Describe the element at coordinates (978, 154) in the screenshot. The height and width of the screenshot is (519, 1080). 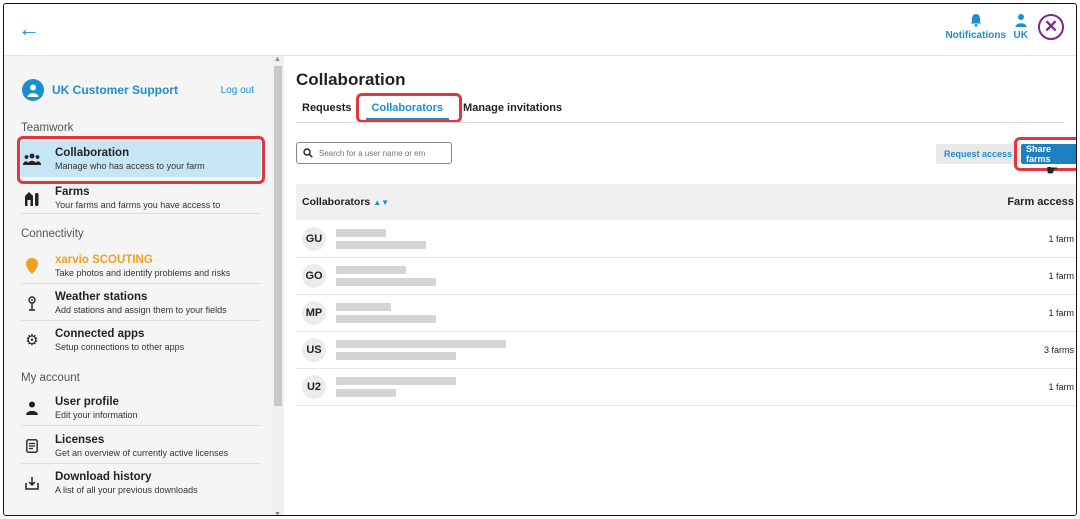
I see `request-access-button: Request access` at that location.